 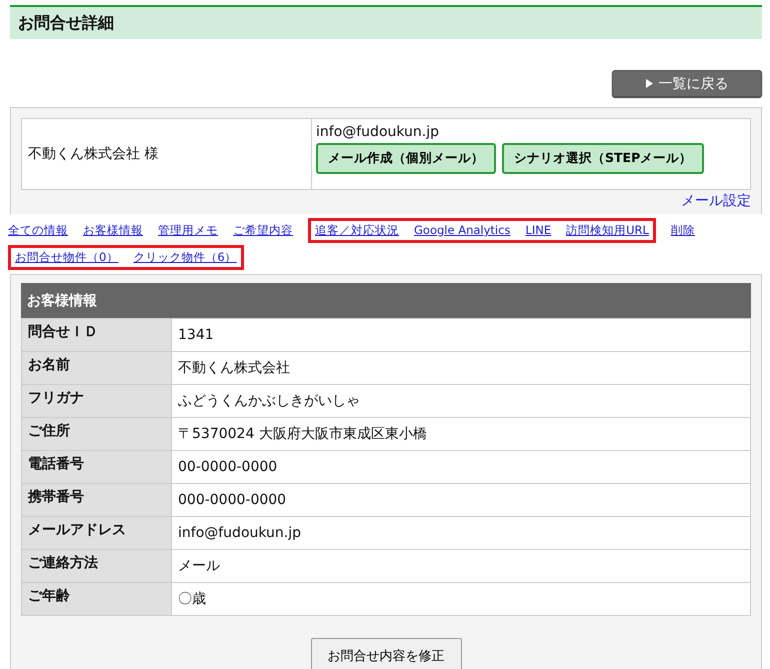 What do you see at coordinates (167, 154) in the screenshot?
I see `customer-name: 不動くん株式会社 様` at bounding box center [167, 154].